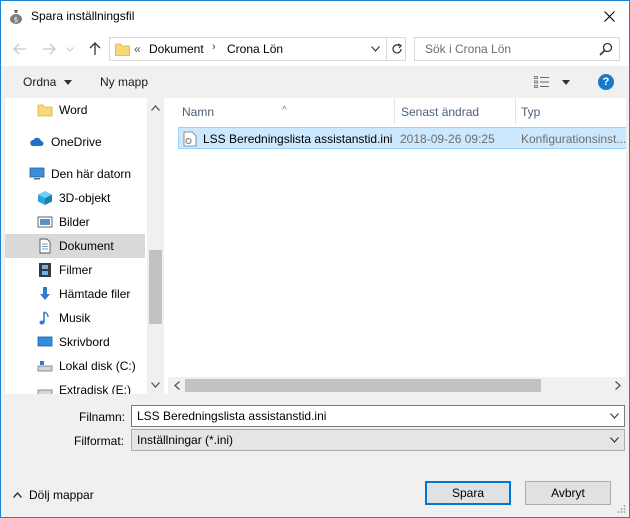 Image resolution: width=630 pixels, height=518 pixels. I want to click on scroll-left-button, so click(176, 385).